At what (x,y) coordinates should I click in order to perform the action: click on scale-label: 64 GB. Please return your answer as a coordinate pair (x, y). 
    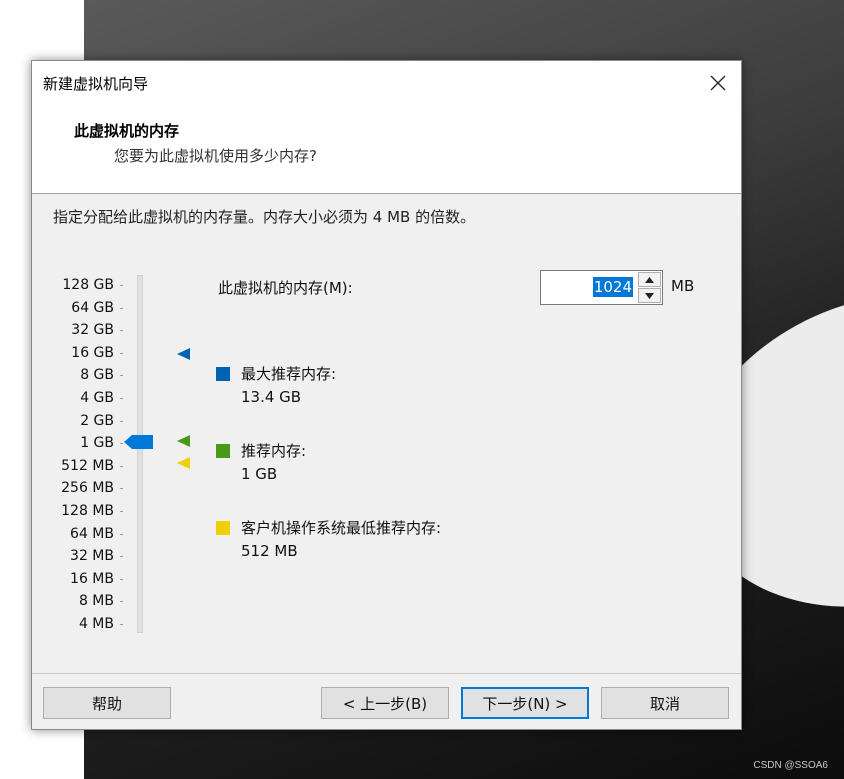
    Looking at the image, I should click on (92, 307).